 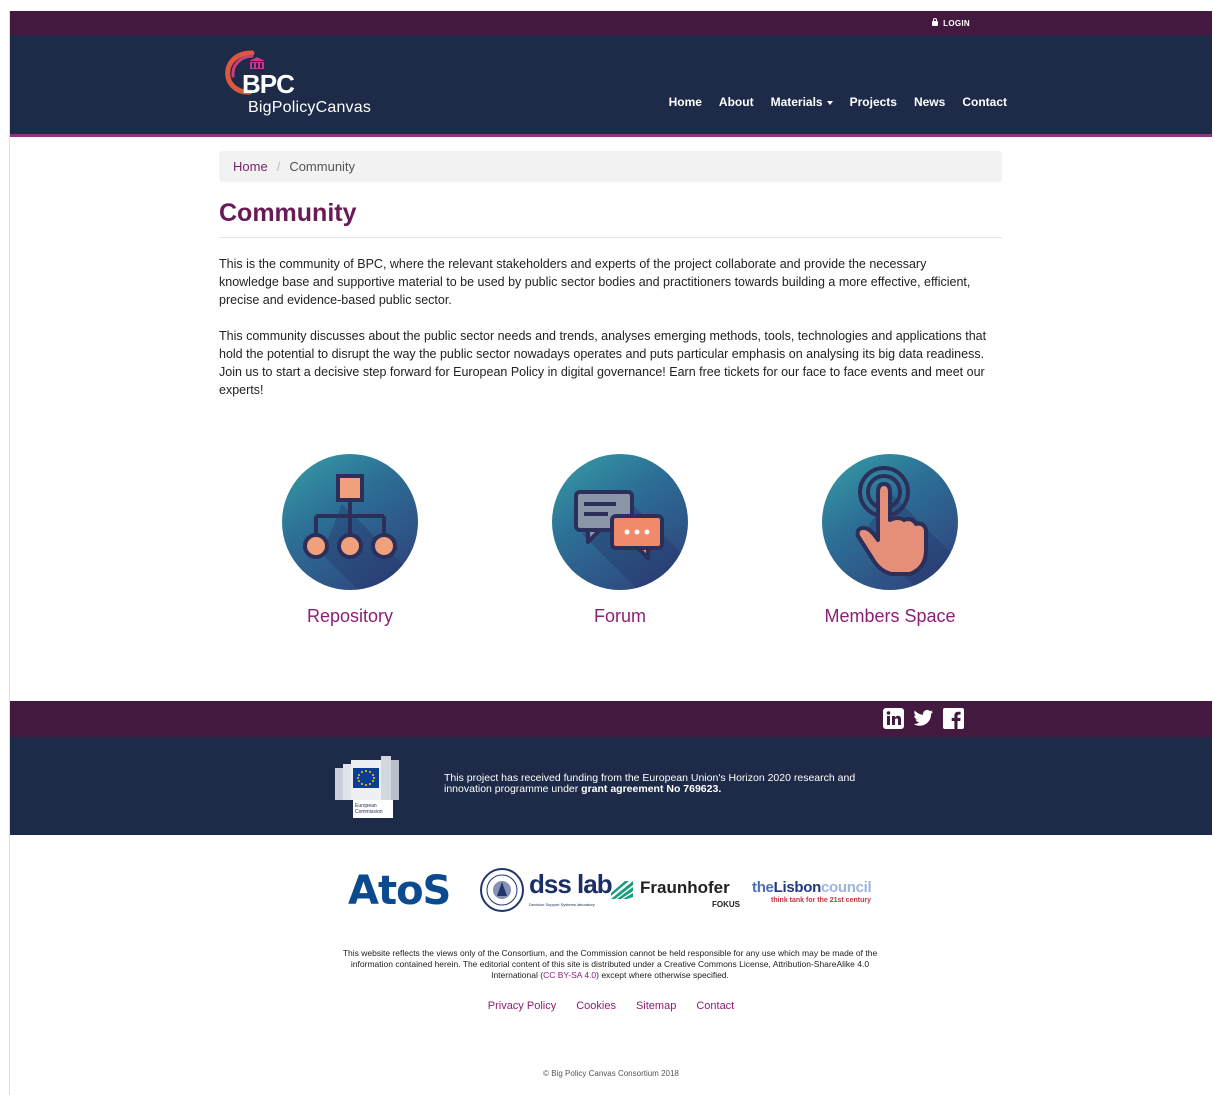 I want to click on logo-bpc: BPC, so click(x=268, y=84).